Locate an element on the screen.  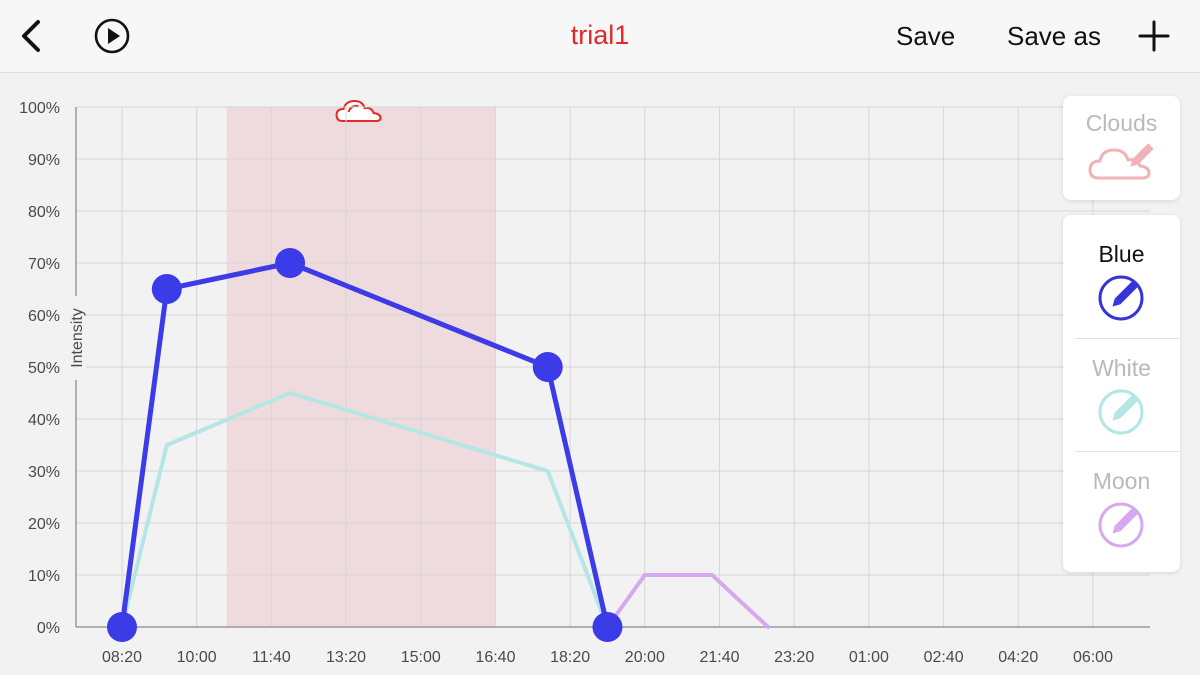
x-tick-label: 15:00 is located at coordinates (421, 657).